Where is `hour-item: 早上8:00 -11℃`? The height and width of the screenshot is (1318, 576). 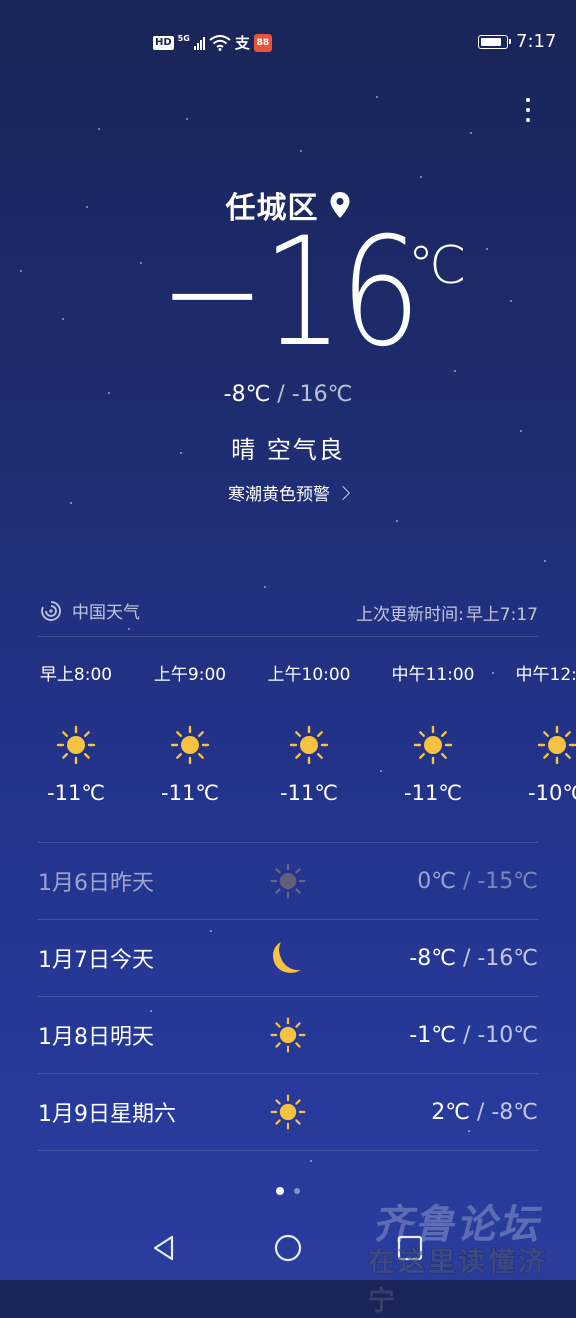
hour-item: 早上8:00 -11℃ is located at coordinates (76, 732).